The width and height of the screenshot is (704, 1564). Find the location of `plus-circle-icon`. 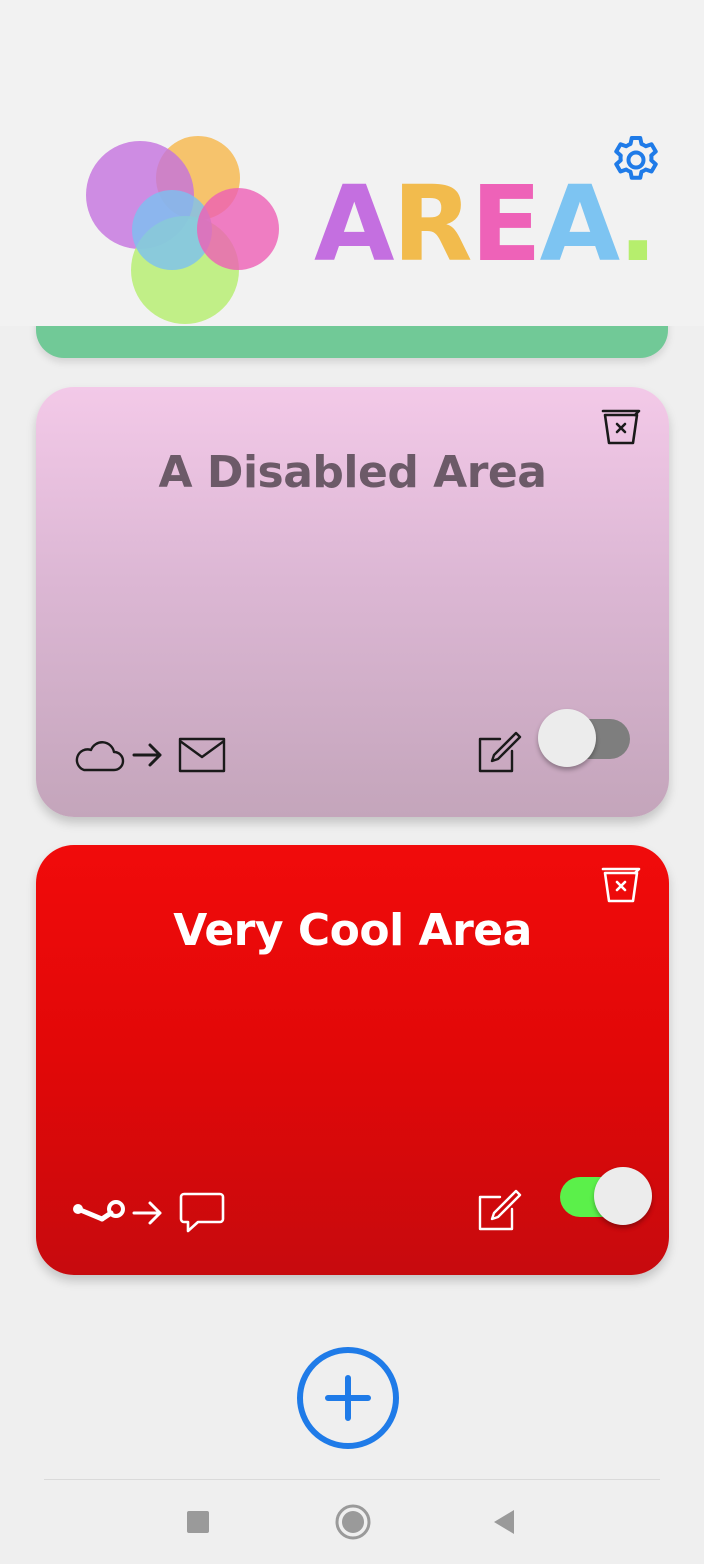

plus-circle-icon is located at coordinates (348, 1398).